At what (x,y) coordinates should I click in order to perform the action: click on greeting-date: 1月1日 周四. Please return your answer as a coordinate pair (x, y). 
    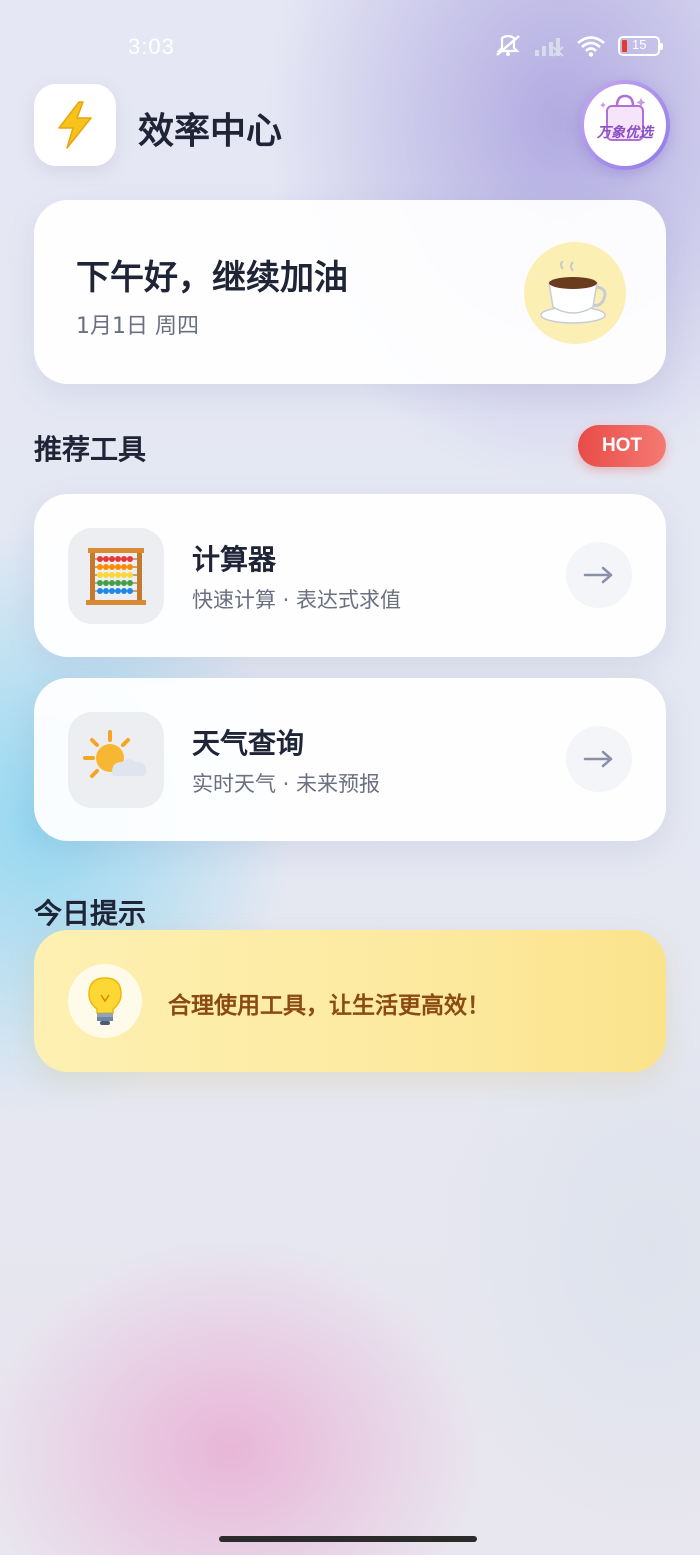
    Looking at the image, I should click on (137, 326).